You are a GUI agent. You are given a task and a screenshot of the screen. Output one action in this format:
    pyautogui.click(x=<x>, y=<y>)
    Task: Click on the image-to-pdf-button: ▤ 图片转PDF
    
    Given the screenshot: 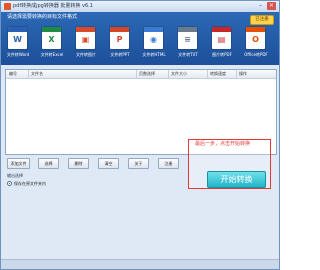 What is the action you would take?
    pyautogui.click(x=222, y=45)
    